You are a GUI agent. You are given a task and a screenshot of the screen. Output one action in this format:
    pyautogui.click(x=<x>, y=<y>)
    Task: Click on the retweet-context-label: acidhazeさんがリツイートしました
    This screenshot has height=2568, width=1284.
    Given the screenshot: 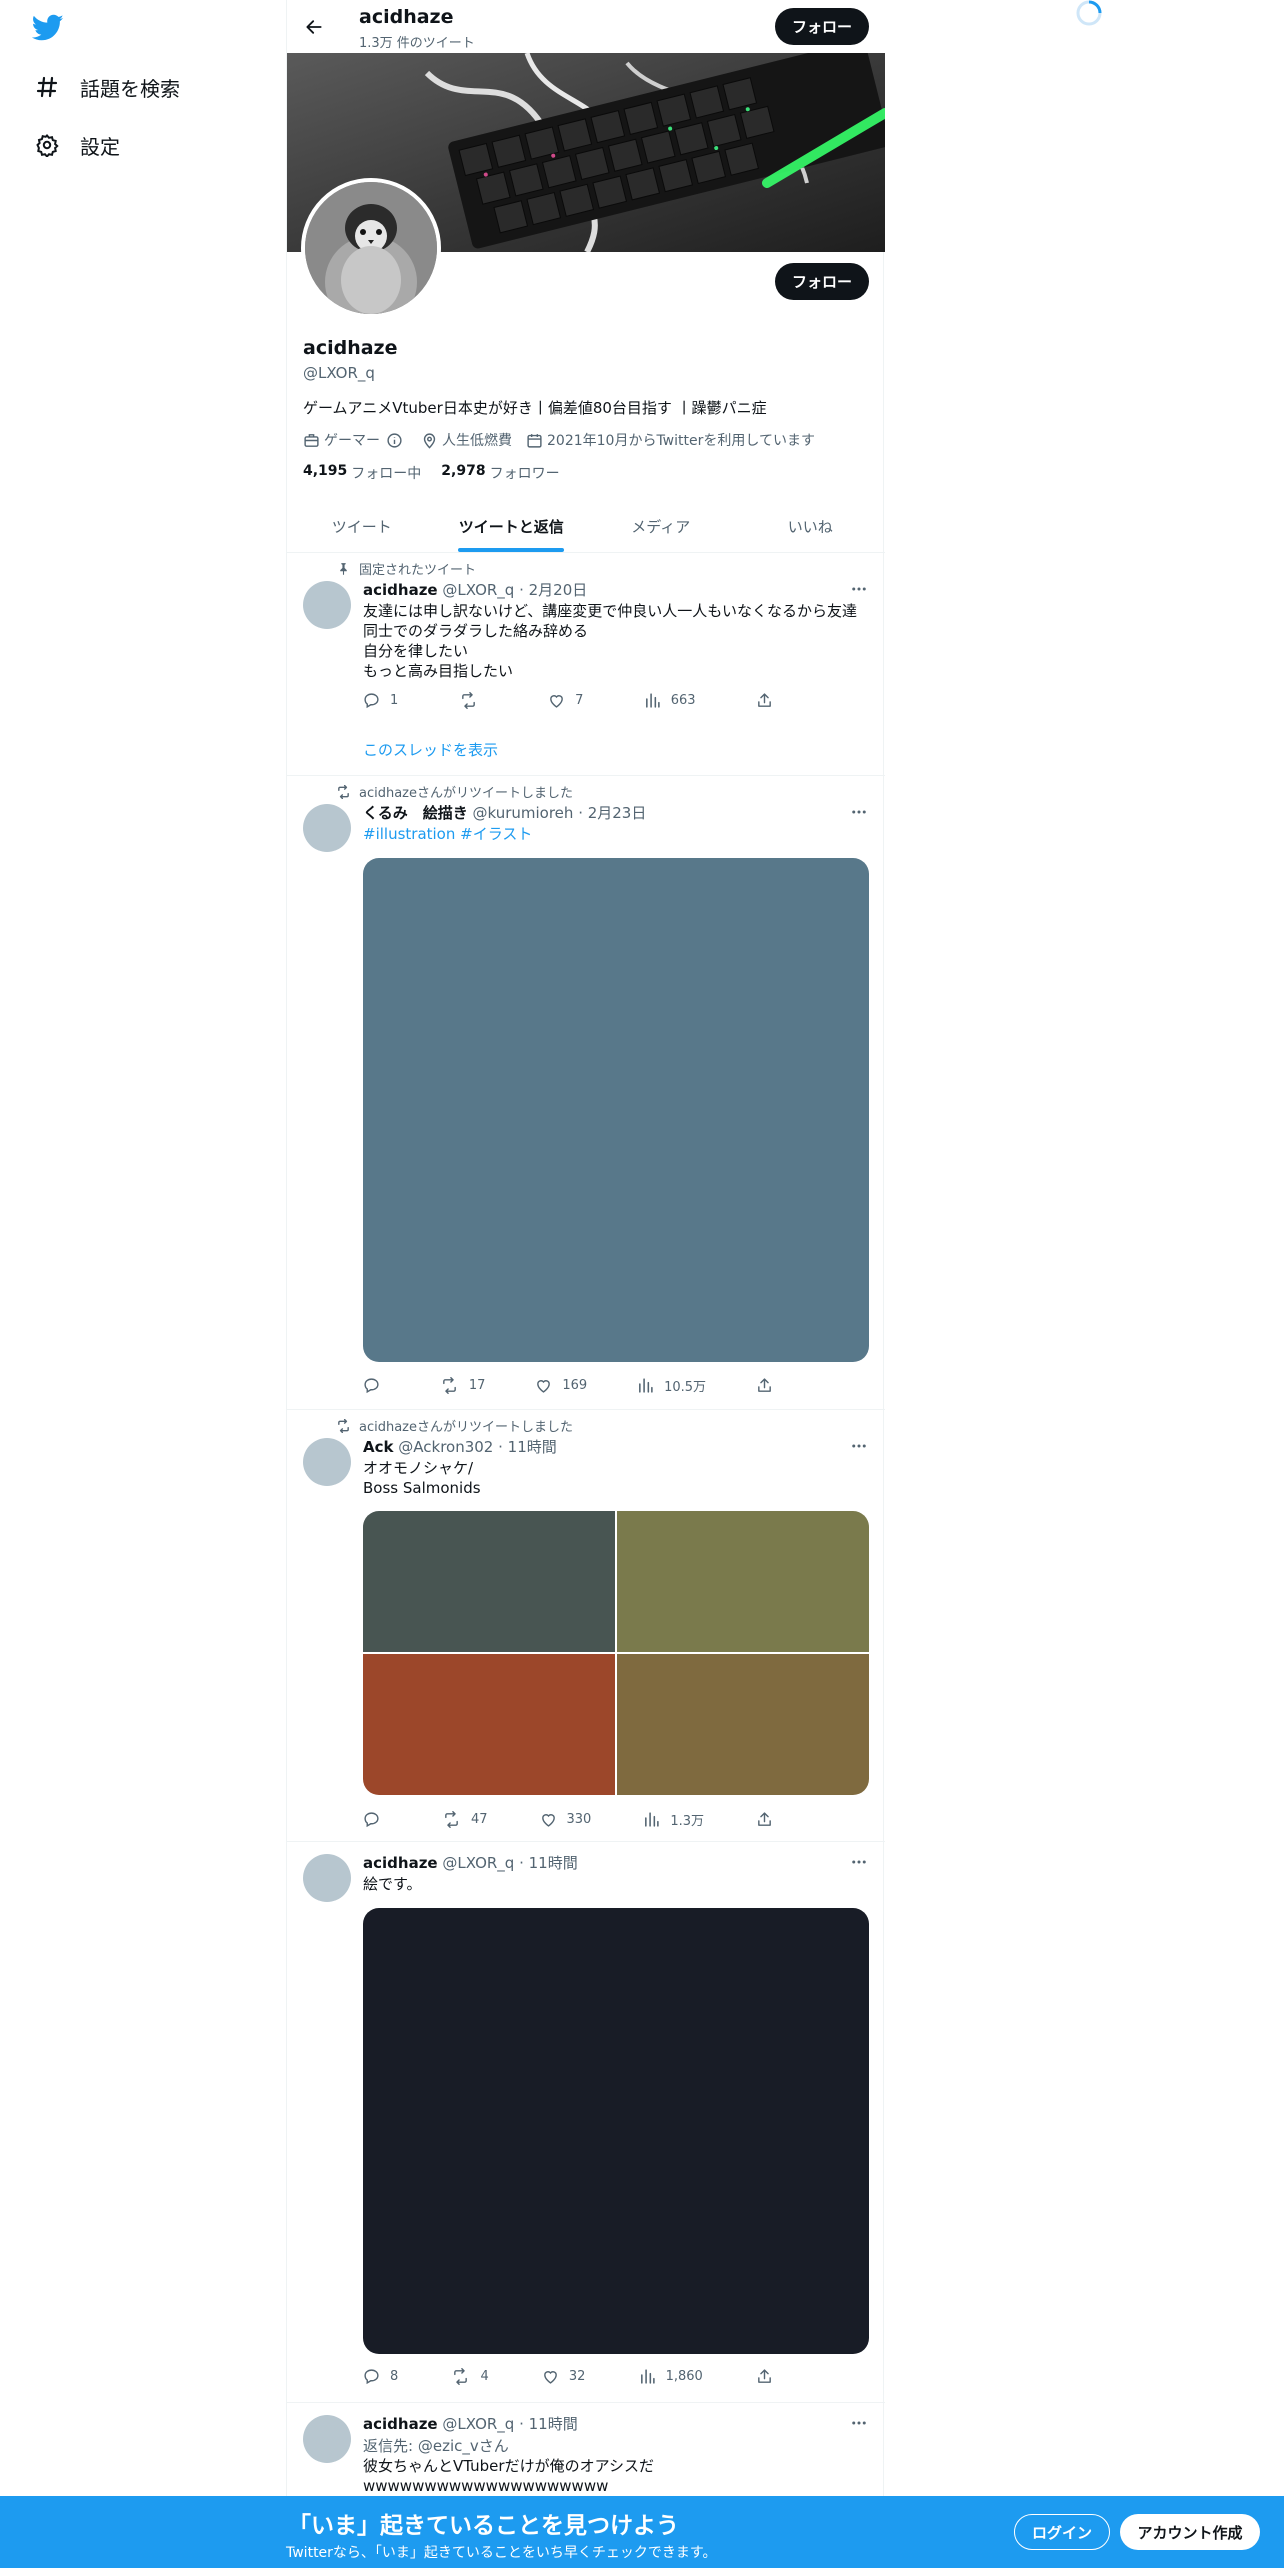 What is the action you would take?
    pyautogui.click(x=466, y=1427)
    